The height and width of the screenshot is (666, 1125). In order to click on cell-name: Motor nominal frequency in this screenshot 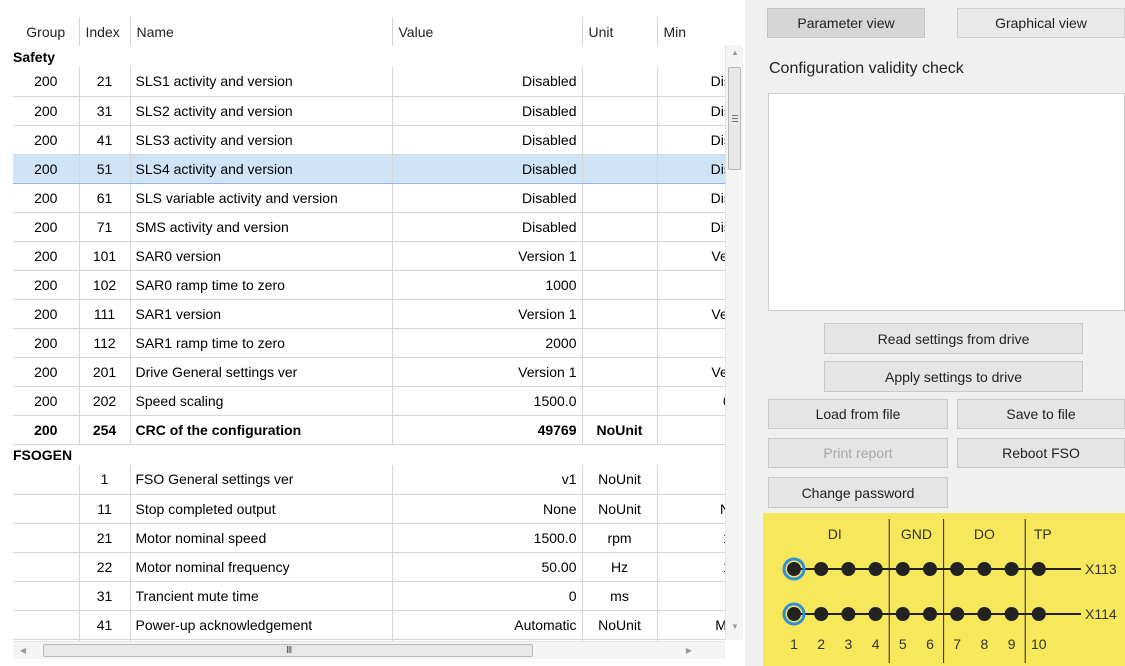, I will do `click(261, 567)`.